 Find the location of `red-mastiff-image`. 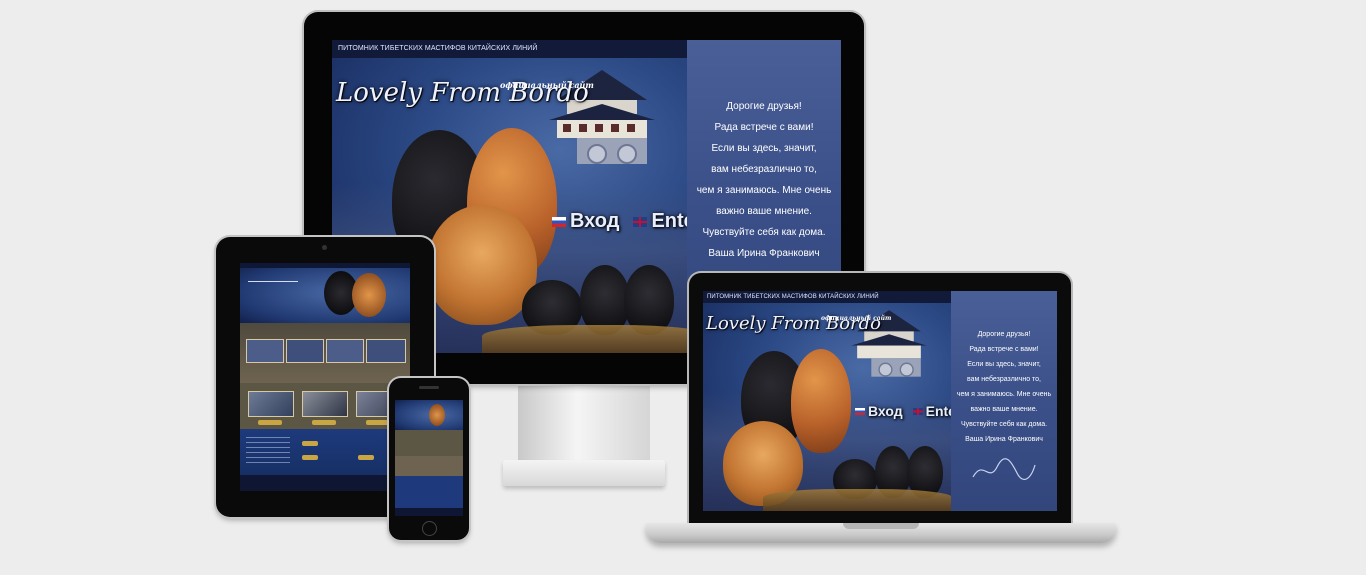

red-mastiff-image is located at coordinates (821, 401).